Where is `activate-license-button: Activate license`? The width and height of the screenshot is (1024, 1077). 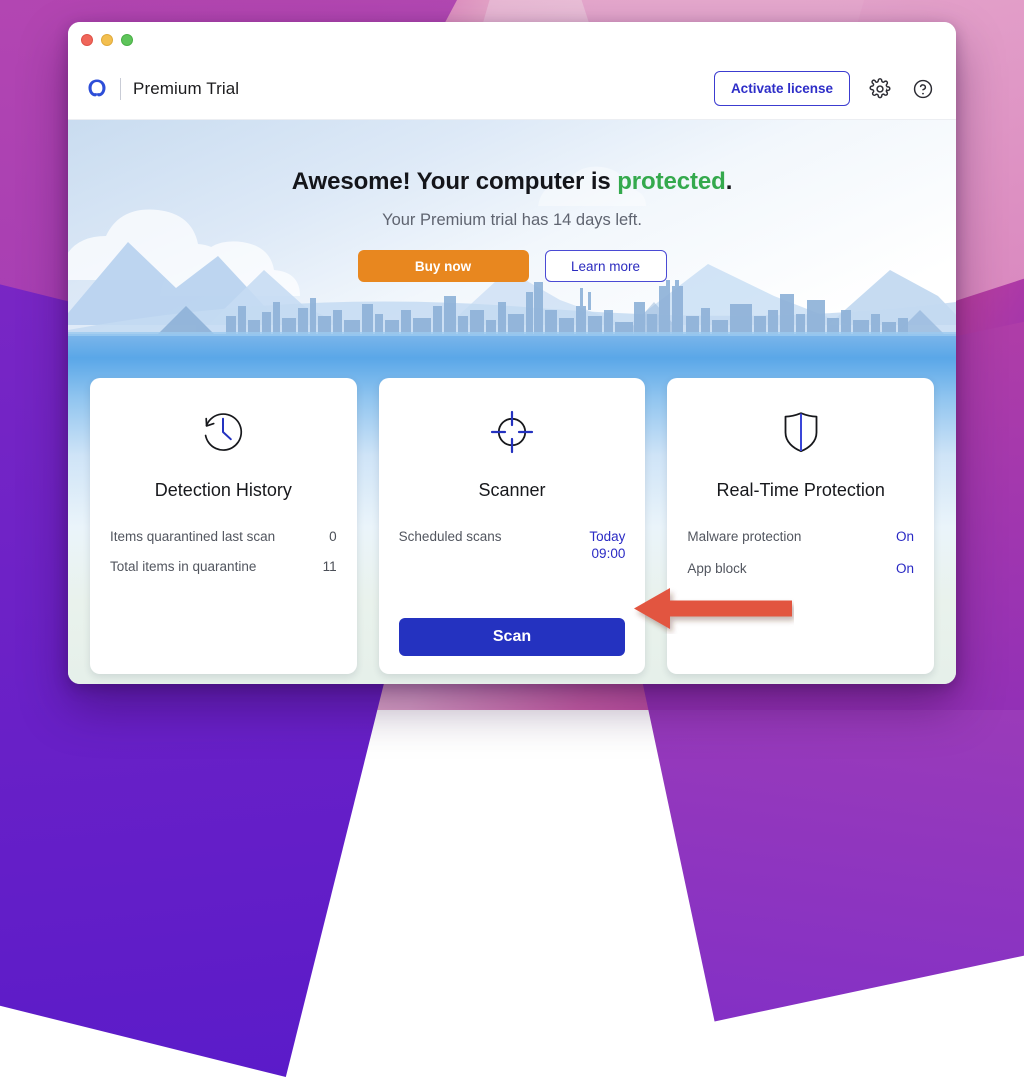
activate-license-button: Activate license is located at coordinates (781, 88).